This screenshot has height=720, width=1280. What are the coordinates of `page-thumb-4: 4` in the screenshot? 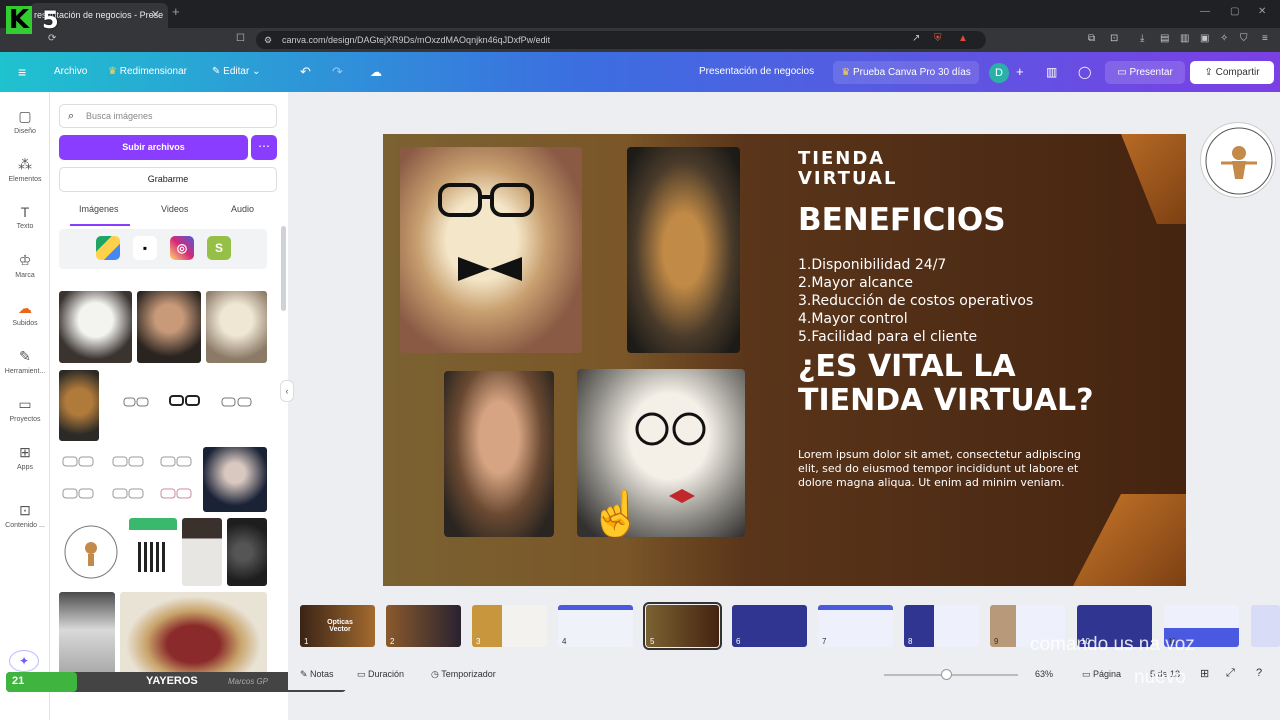 It's located at (595, 626).